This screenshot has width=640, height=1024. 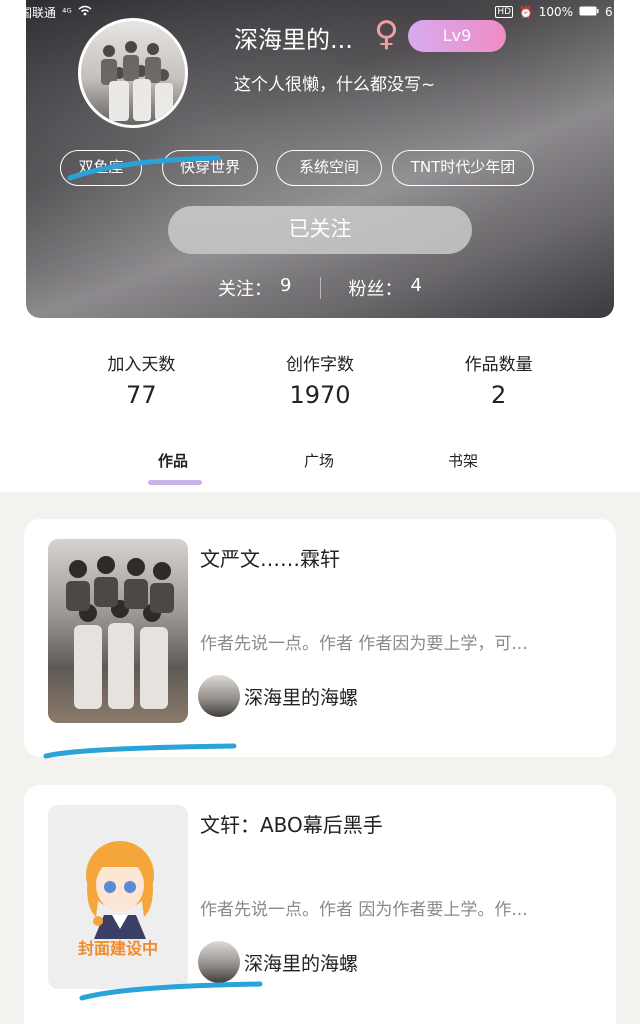 What do you see at coordinates (120, 890) in the screenshot?
I see `anime-mascot-icon` at bounding box center [120, 890].